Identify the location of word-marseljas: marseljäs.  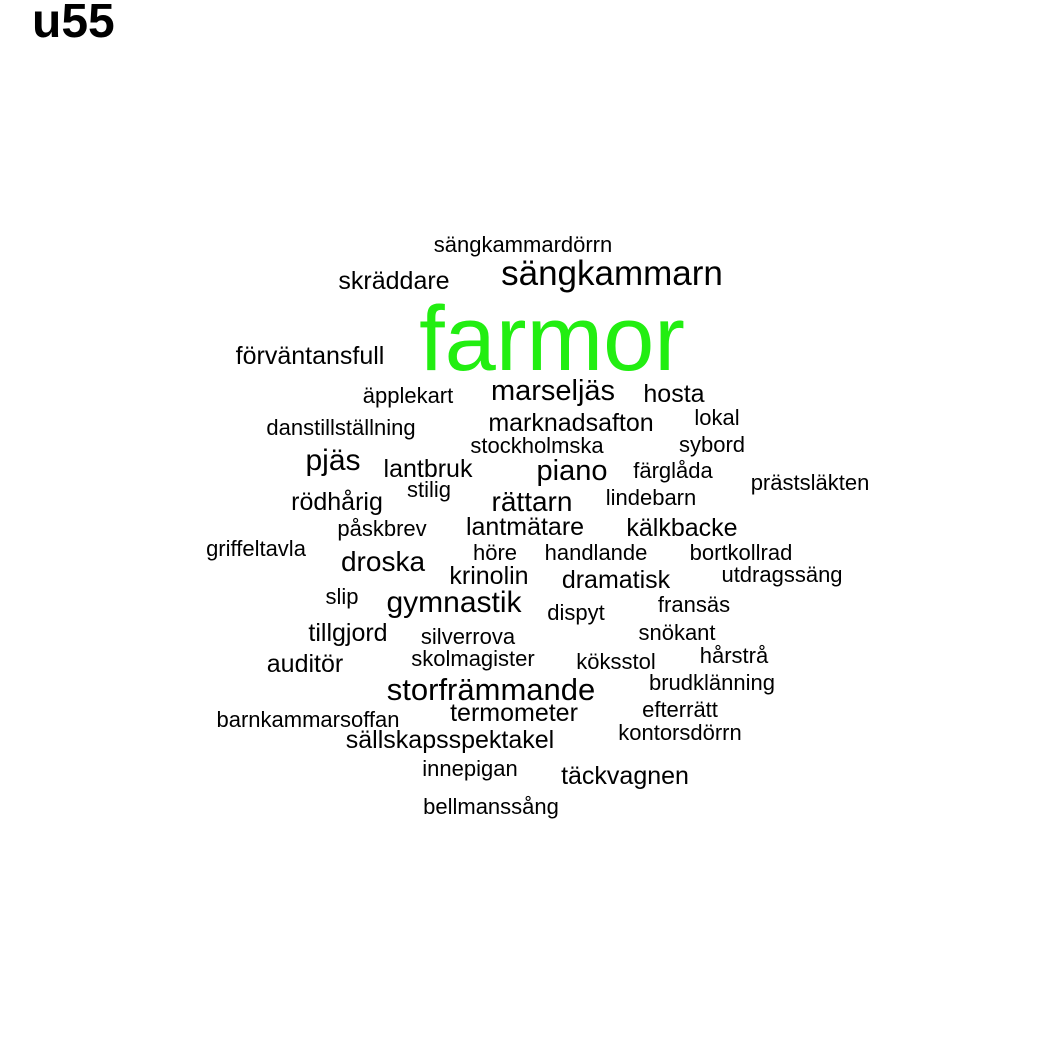
(553, 391).